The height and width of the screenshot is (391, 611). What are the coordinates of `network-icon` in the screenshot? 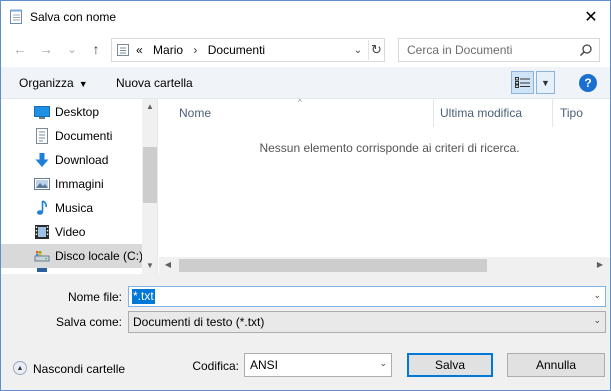 It's located at (42, 270).